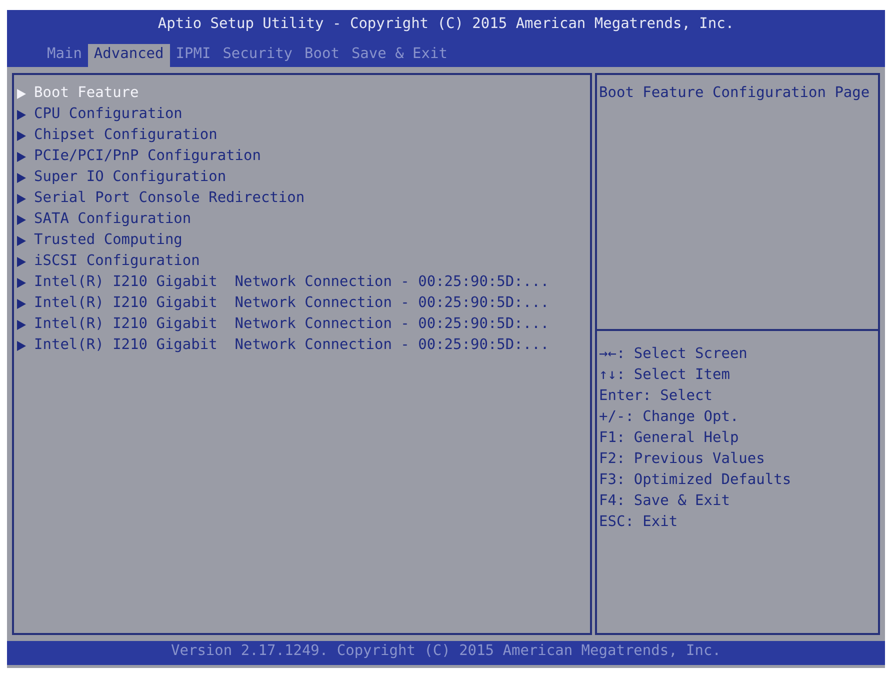  Describe the element at coordinates (303, 240) in the screenshot. I see `menu-item: Trusted Computing` at that location.